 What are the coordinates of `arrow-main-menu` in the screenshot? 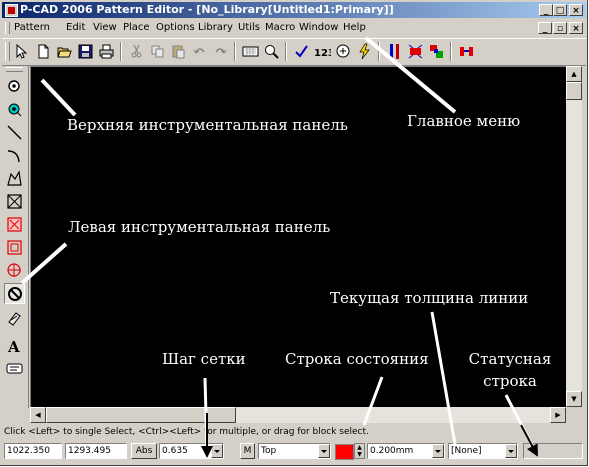 It's located at (410, 75).